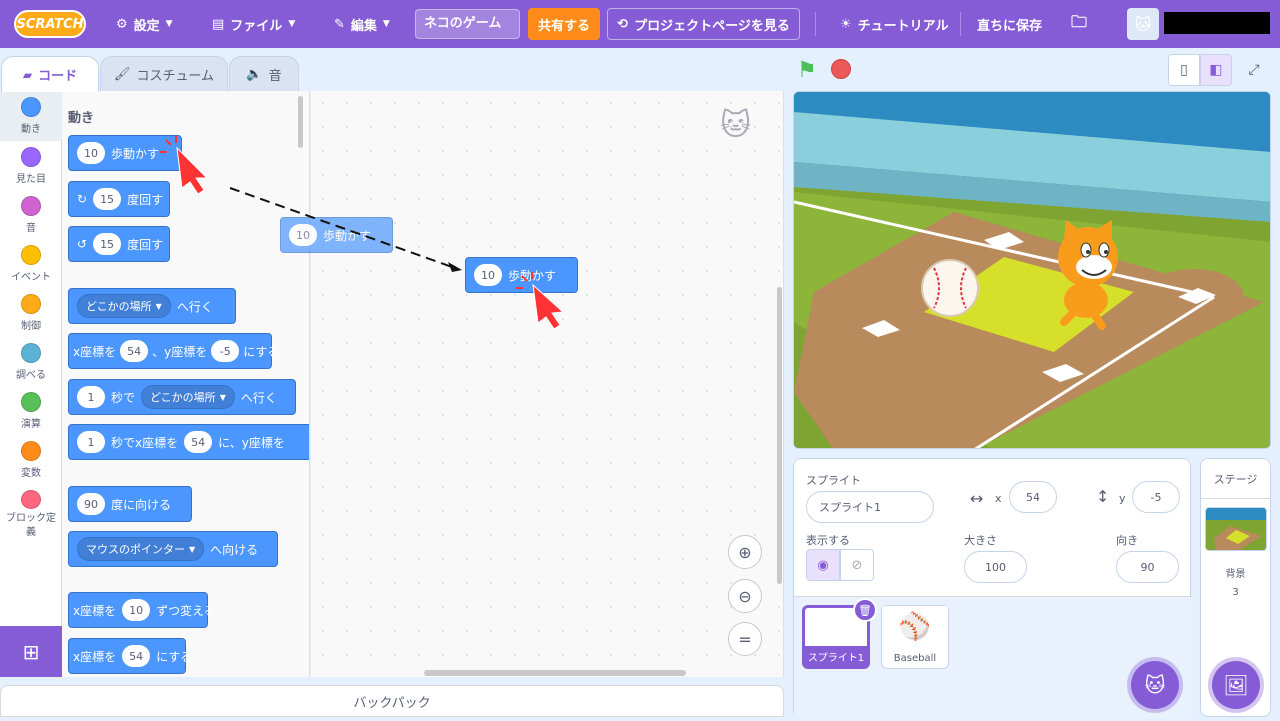 This screenshot has width=1280, height=721. I want to click on pencil-icon: ✎, so click(339, 24).